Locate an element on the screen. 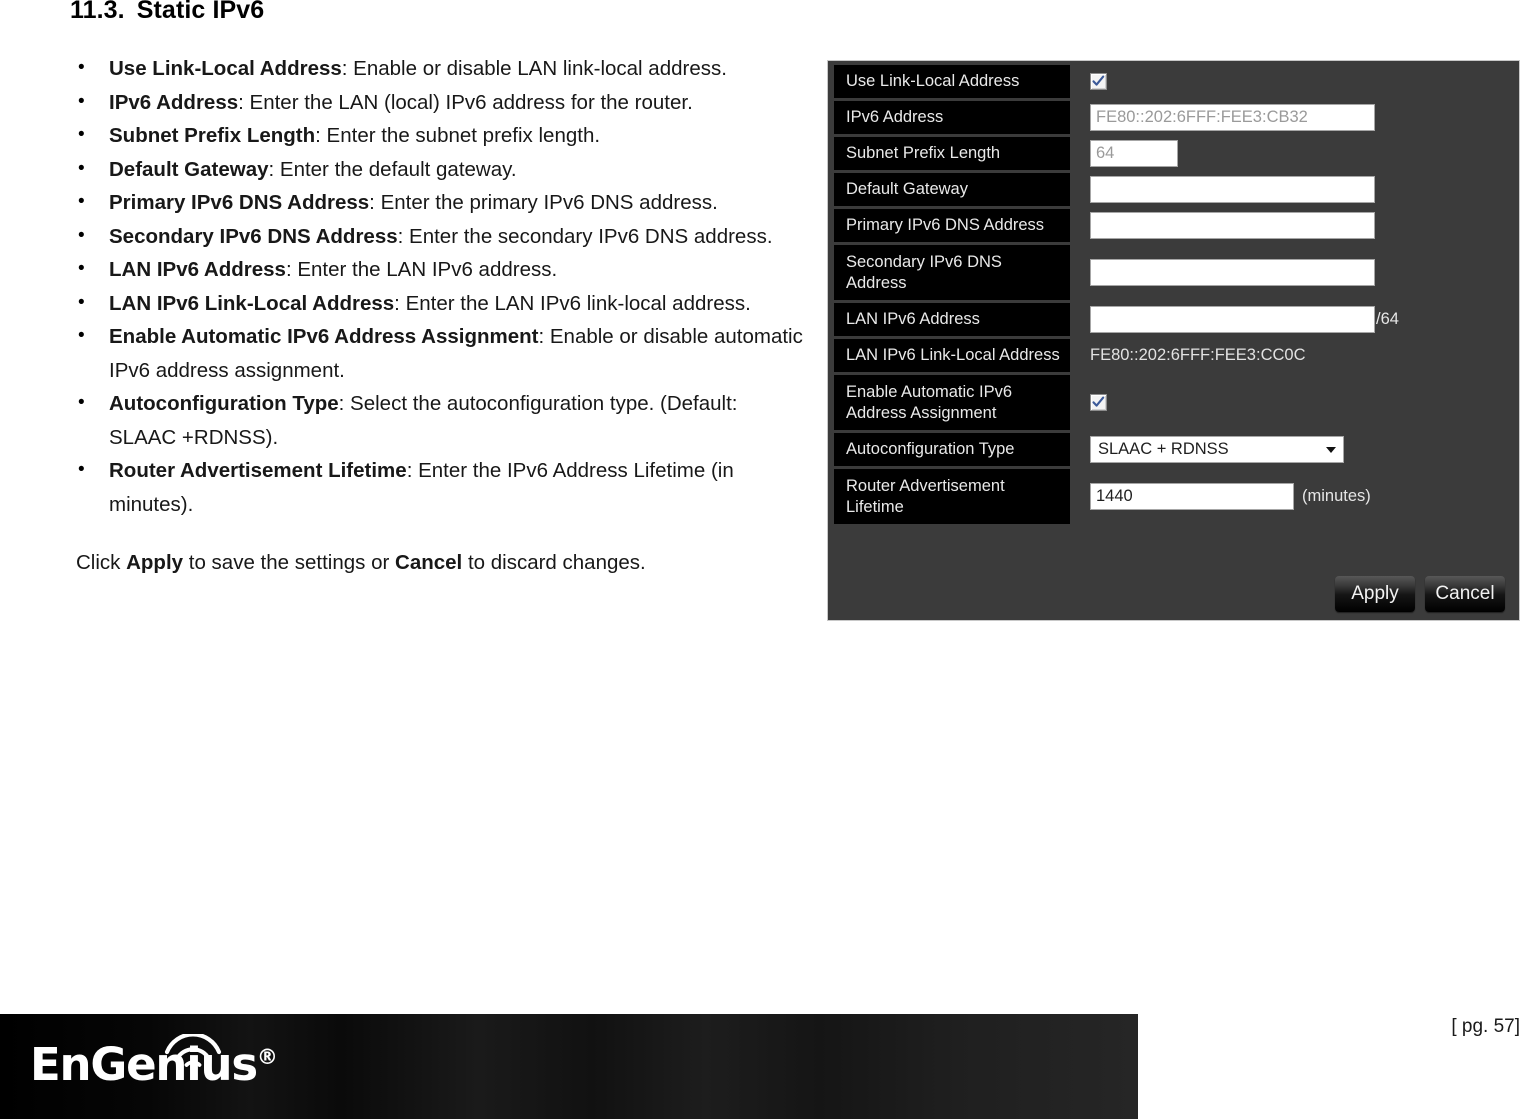 Image resolution: width=1530 pixels, height=1119 pixels. form-row: Secondary IPv6 DNS Address is located at coordinates (1175, 272).